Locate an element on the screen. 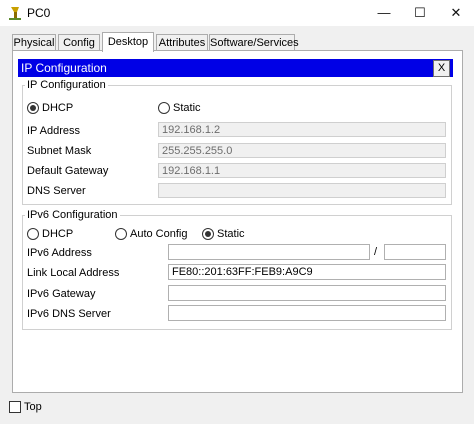  ipv6-gateway-label: IPv6 Gateway is located at coordinates (61, 294).